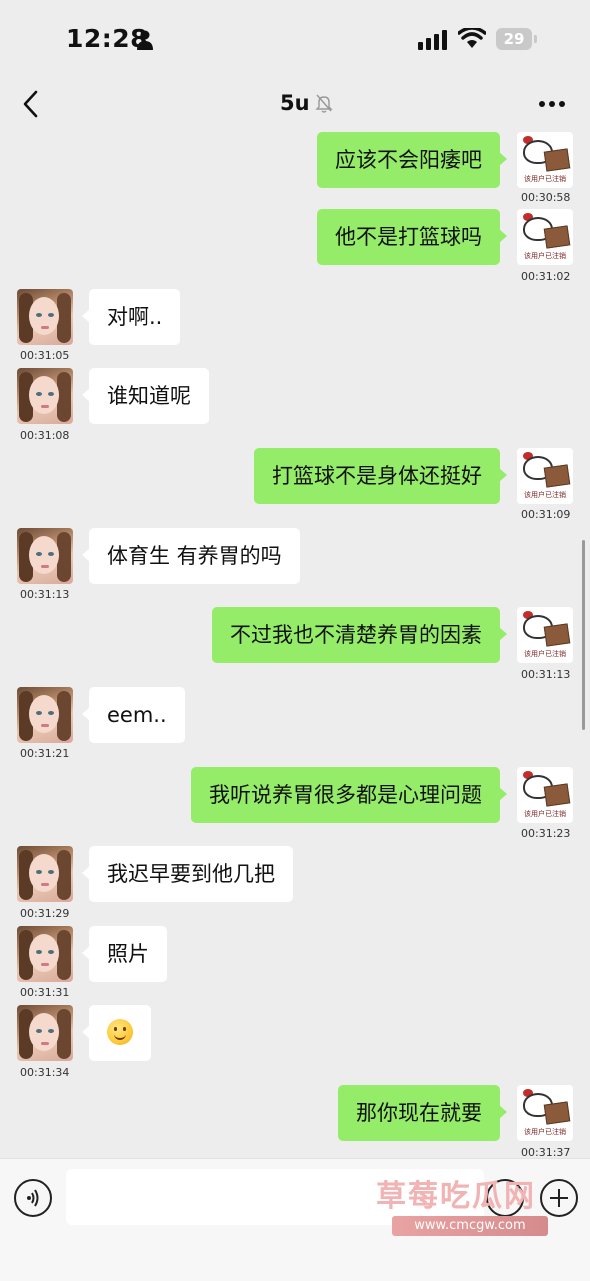 This screenshot has width=590, height=1281. I want to click on message-timestamp: 00:31:29, so click(45, 913).